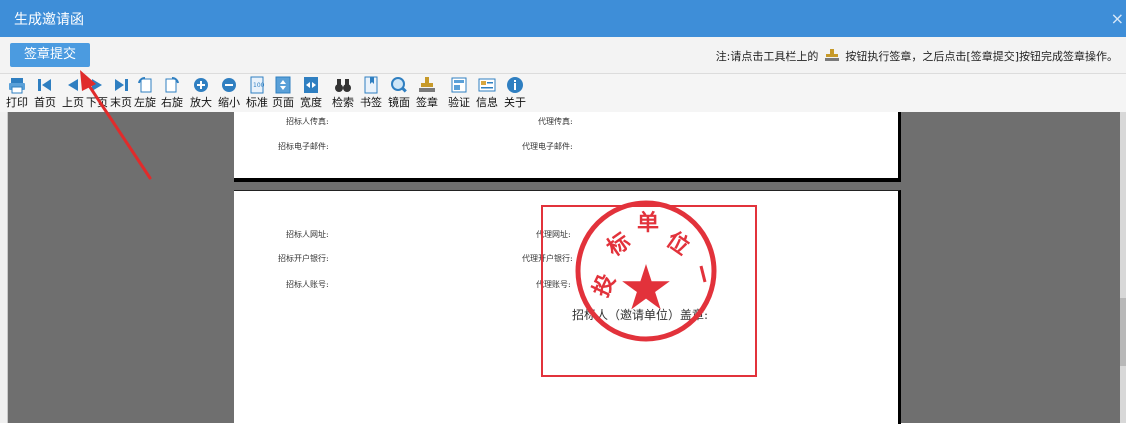  I want to click on seal-char: 位, so click(677, 244).